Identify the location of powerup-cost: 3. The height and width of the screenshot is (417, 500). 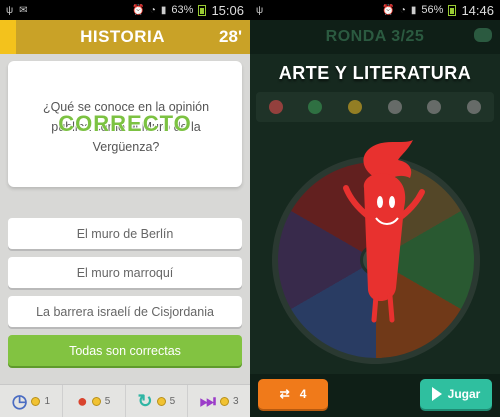
(235, 401).